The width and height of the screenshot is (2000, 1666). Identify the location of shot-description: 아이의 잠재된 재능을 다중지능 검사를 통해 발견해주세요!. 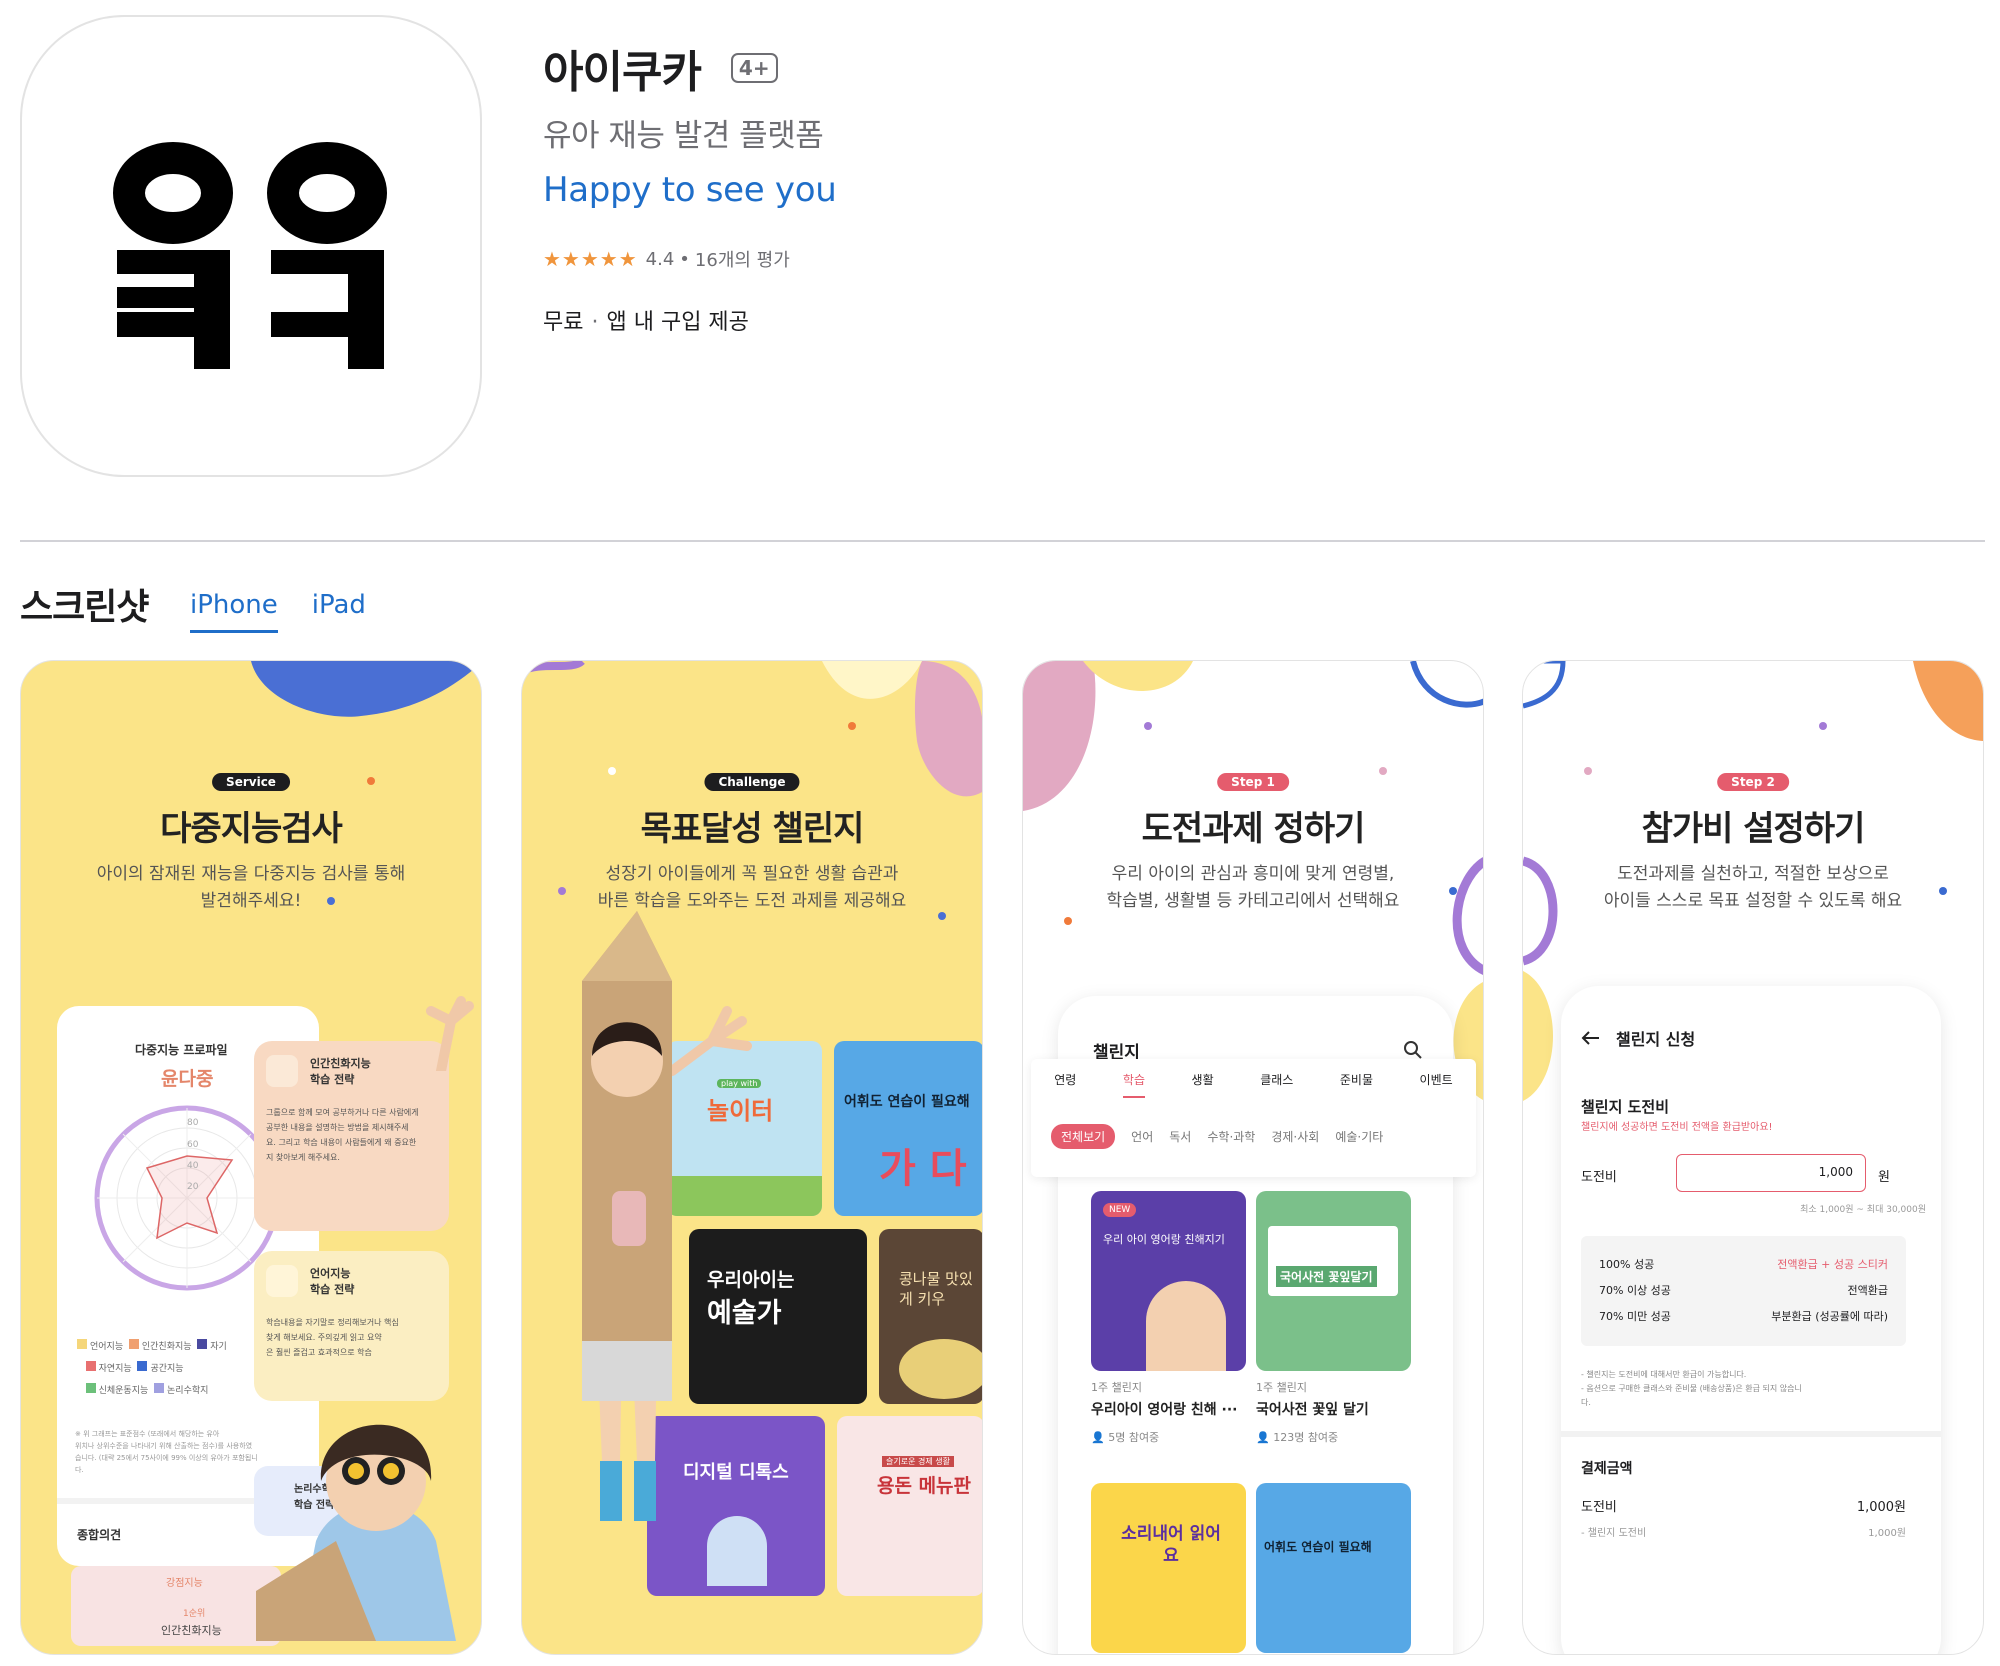
(251, 888).